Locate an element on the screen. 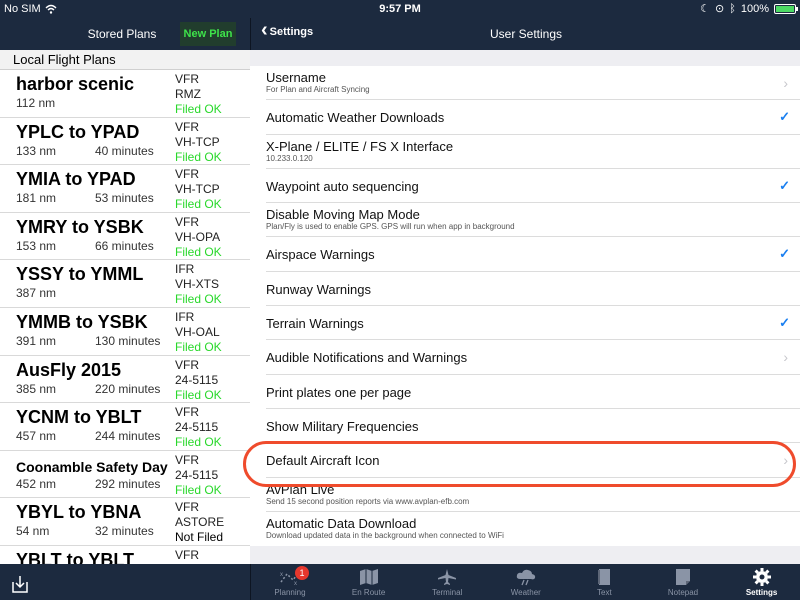 The height and width of the screenshot is (600, 800). plan-distance: 391 nm is located at coordinates (36, 340).